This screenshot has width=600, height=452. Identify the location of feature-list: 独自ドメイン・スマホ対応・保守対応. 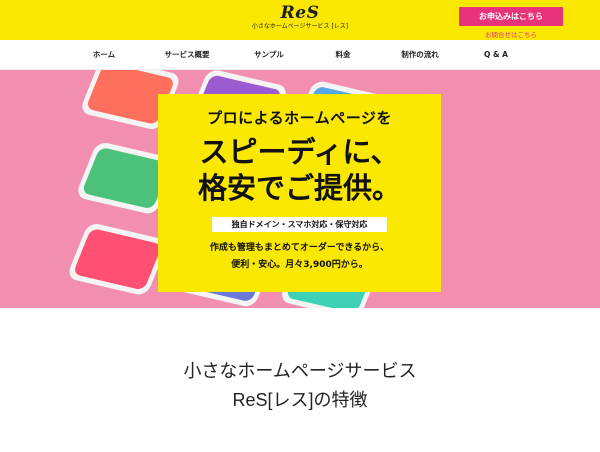
(299, 224).